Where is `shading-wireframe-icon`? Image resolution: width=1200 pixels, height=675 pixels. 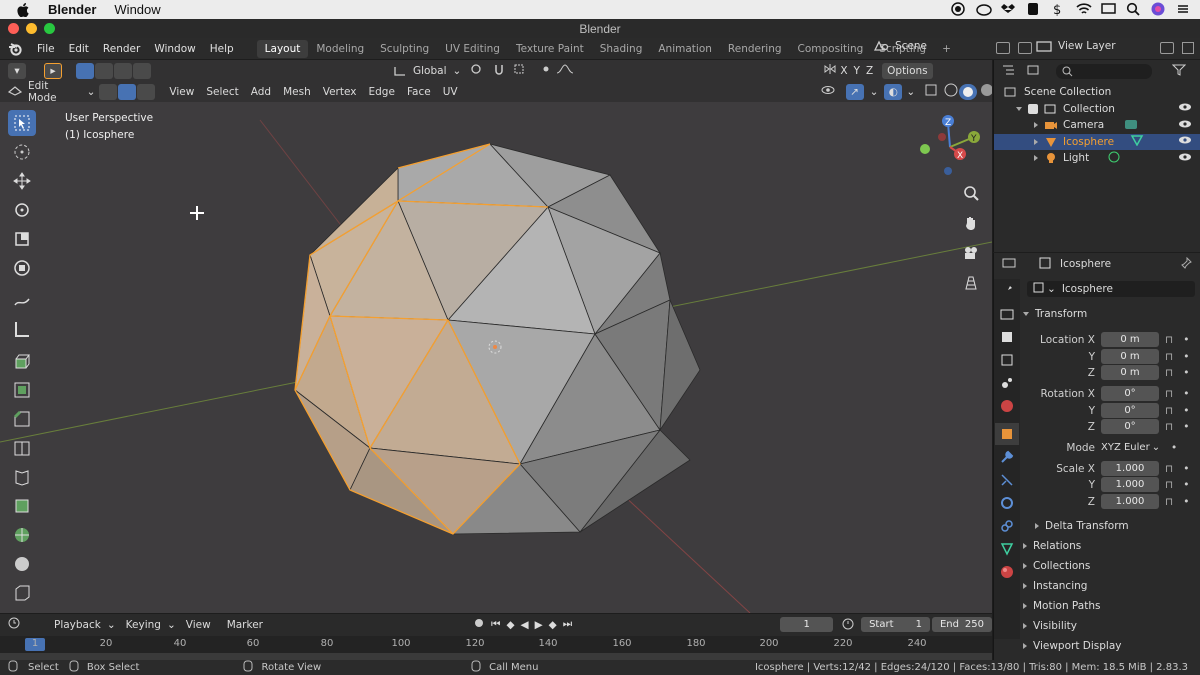 shading-wireframe-icon is located at coordinates (951, 91).